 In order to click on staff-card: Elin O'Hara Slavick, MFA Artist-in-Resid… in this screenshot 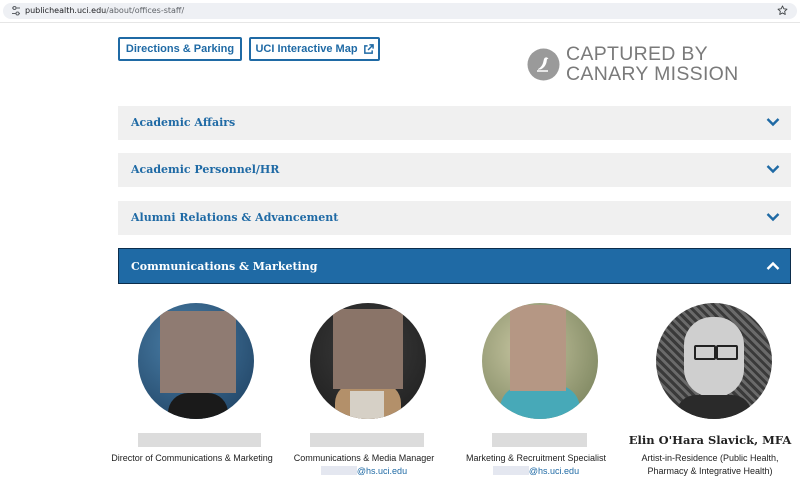, I will do `click(708, 390)`.